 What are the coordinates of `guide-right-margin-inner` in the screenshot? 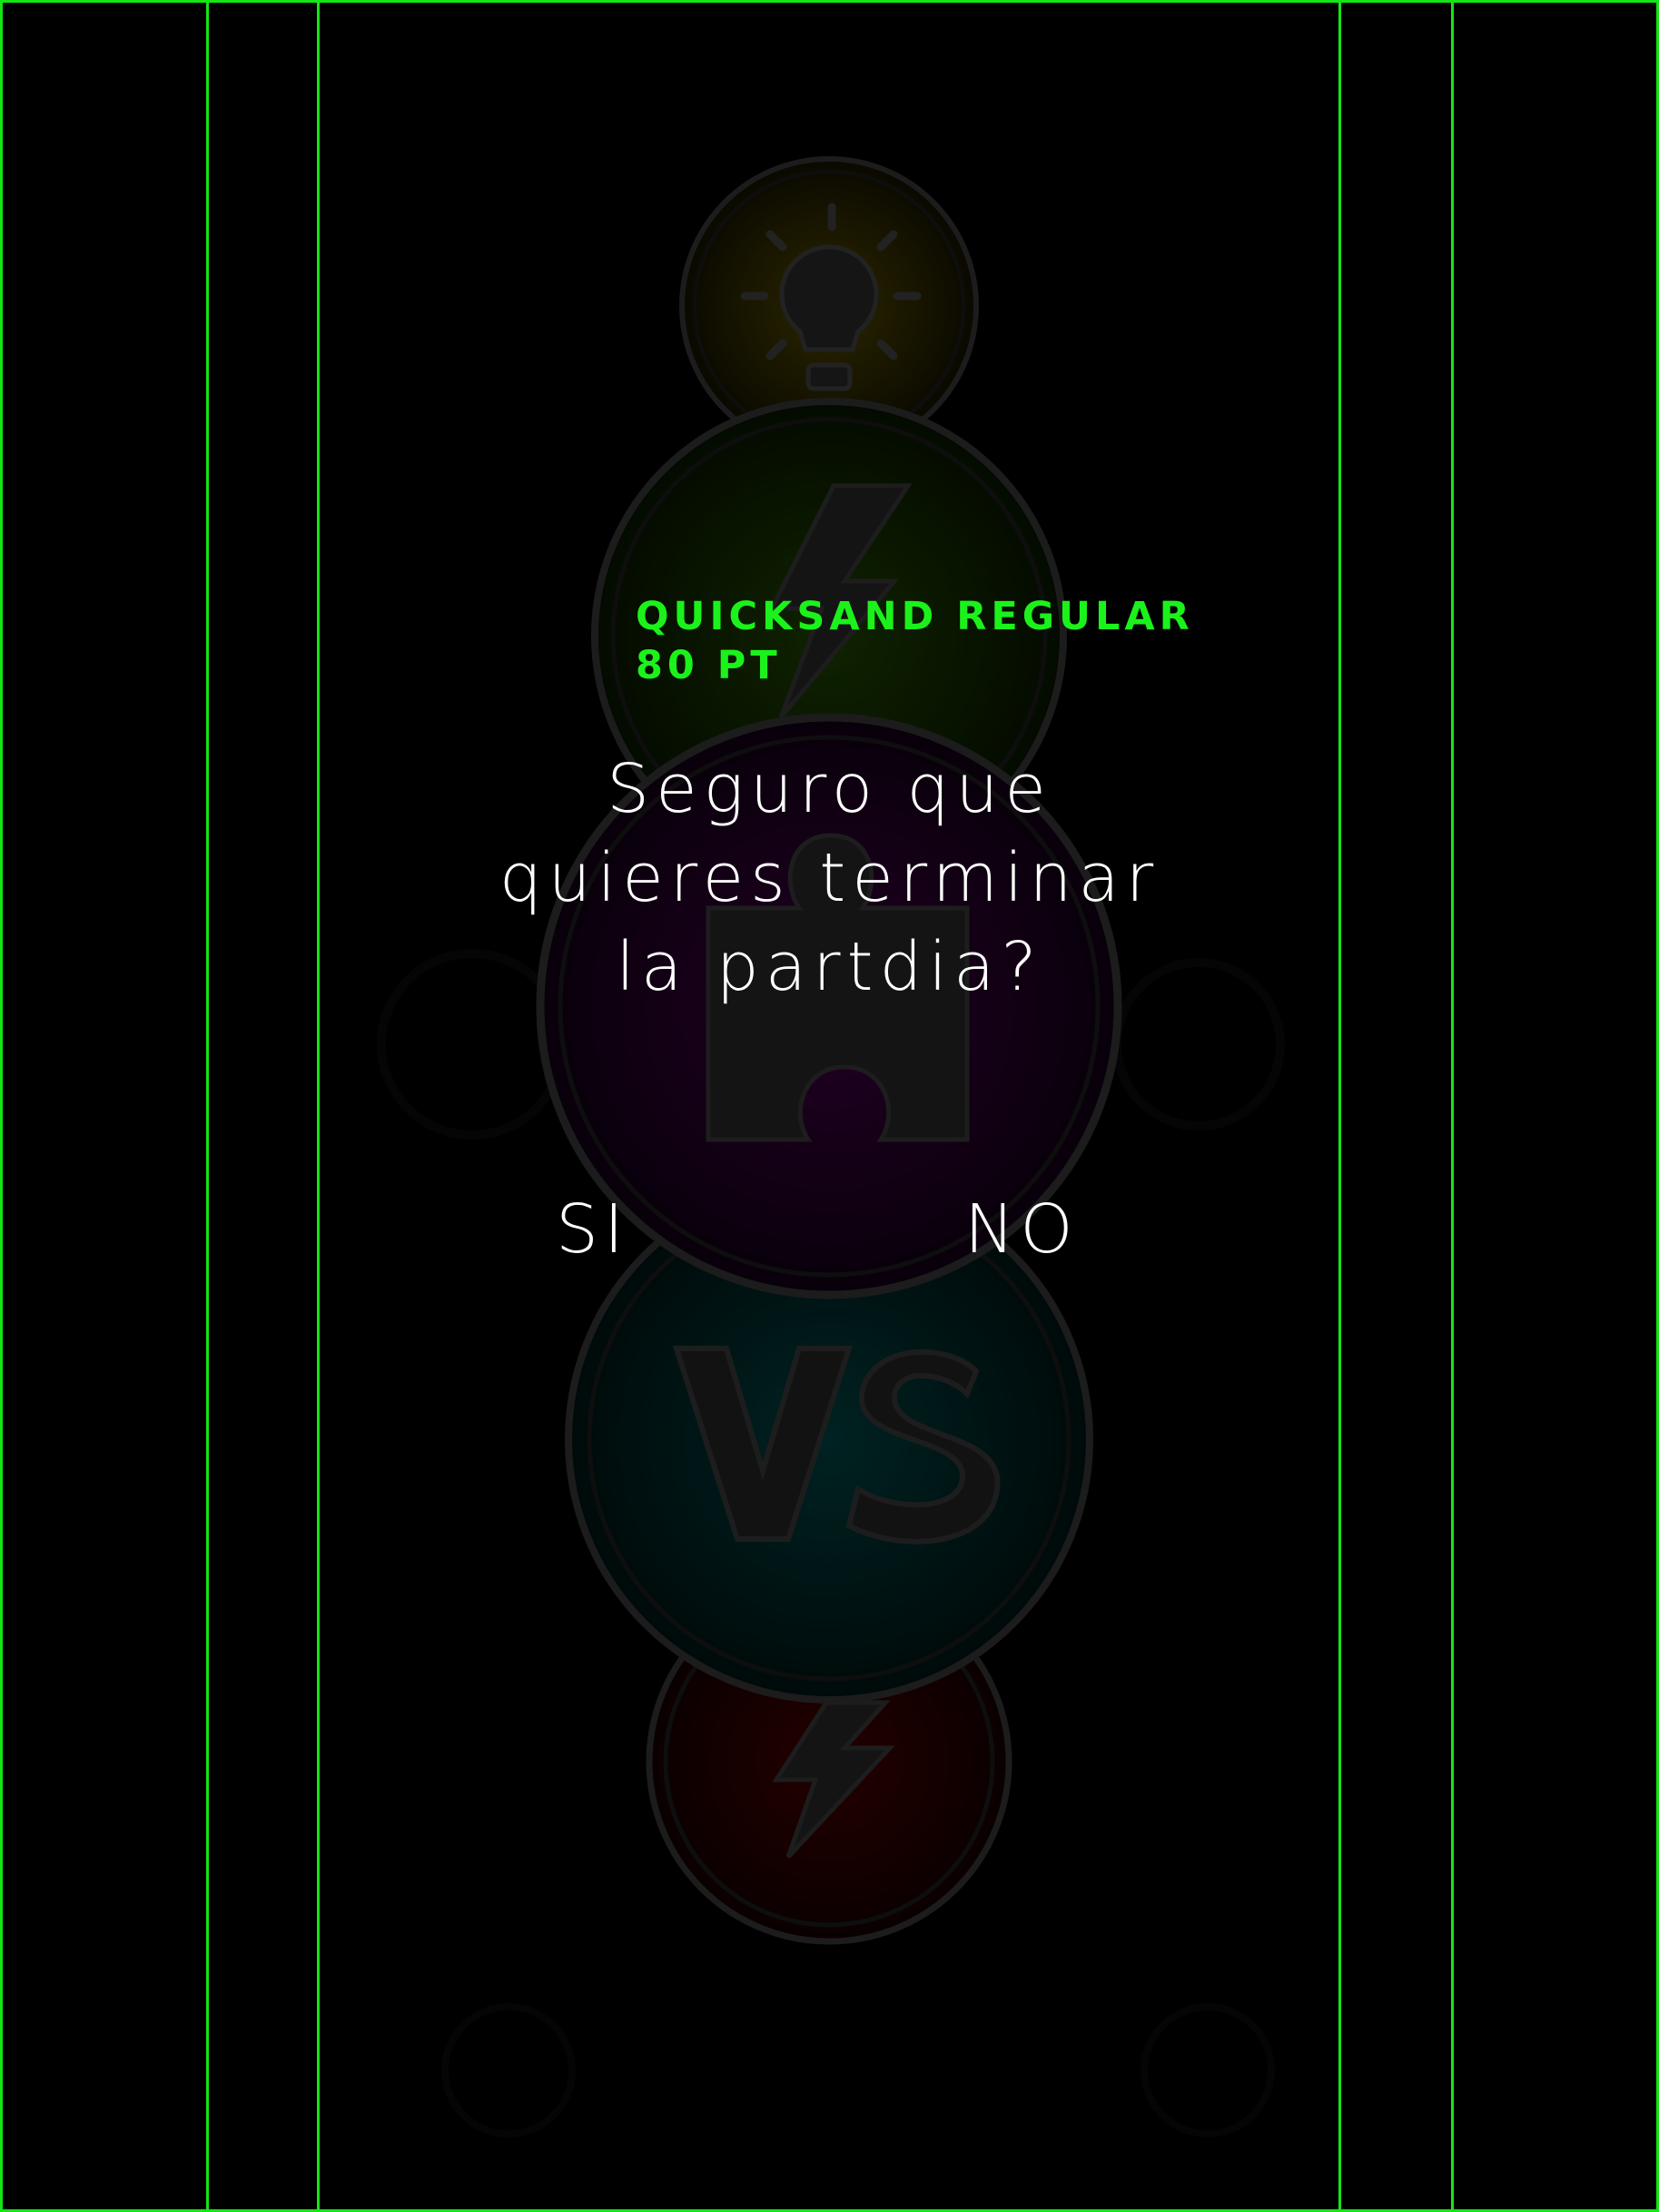 It's located at (1340, 1106).